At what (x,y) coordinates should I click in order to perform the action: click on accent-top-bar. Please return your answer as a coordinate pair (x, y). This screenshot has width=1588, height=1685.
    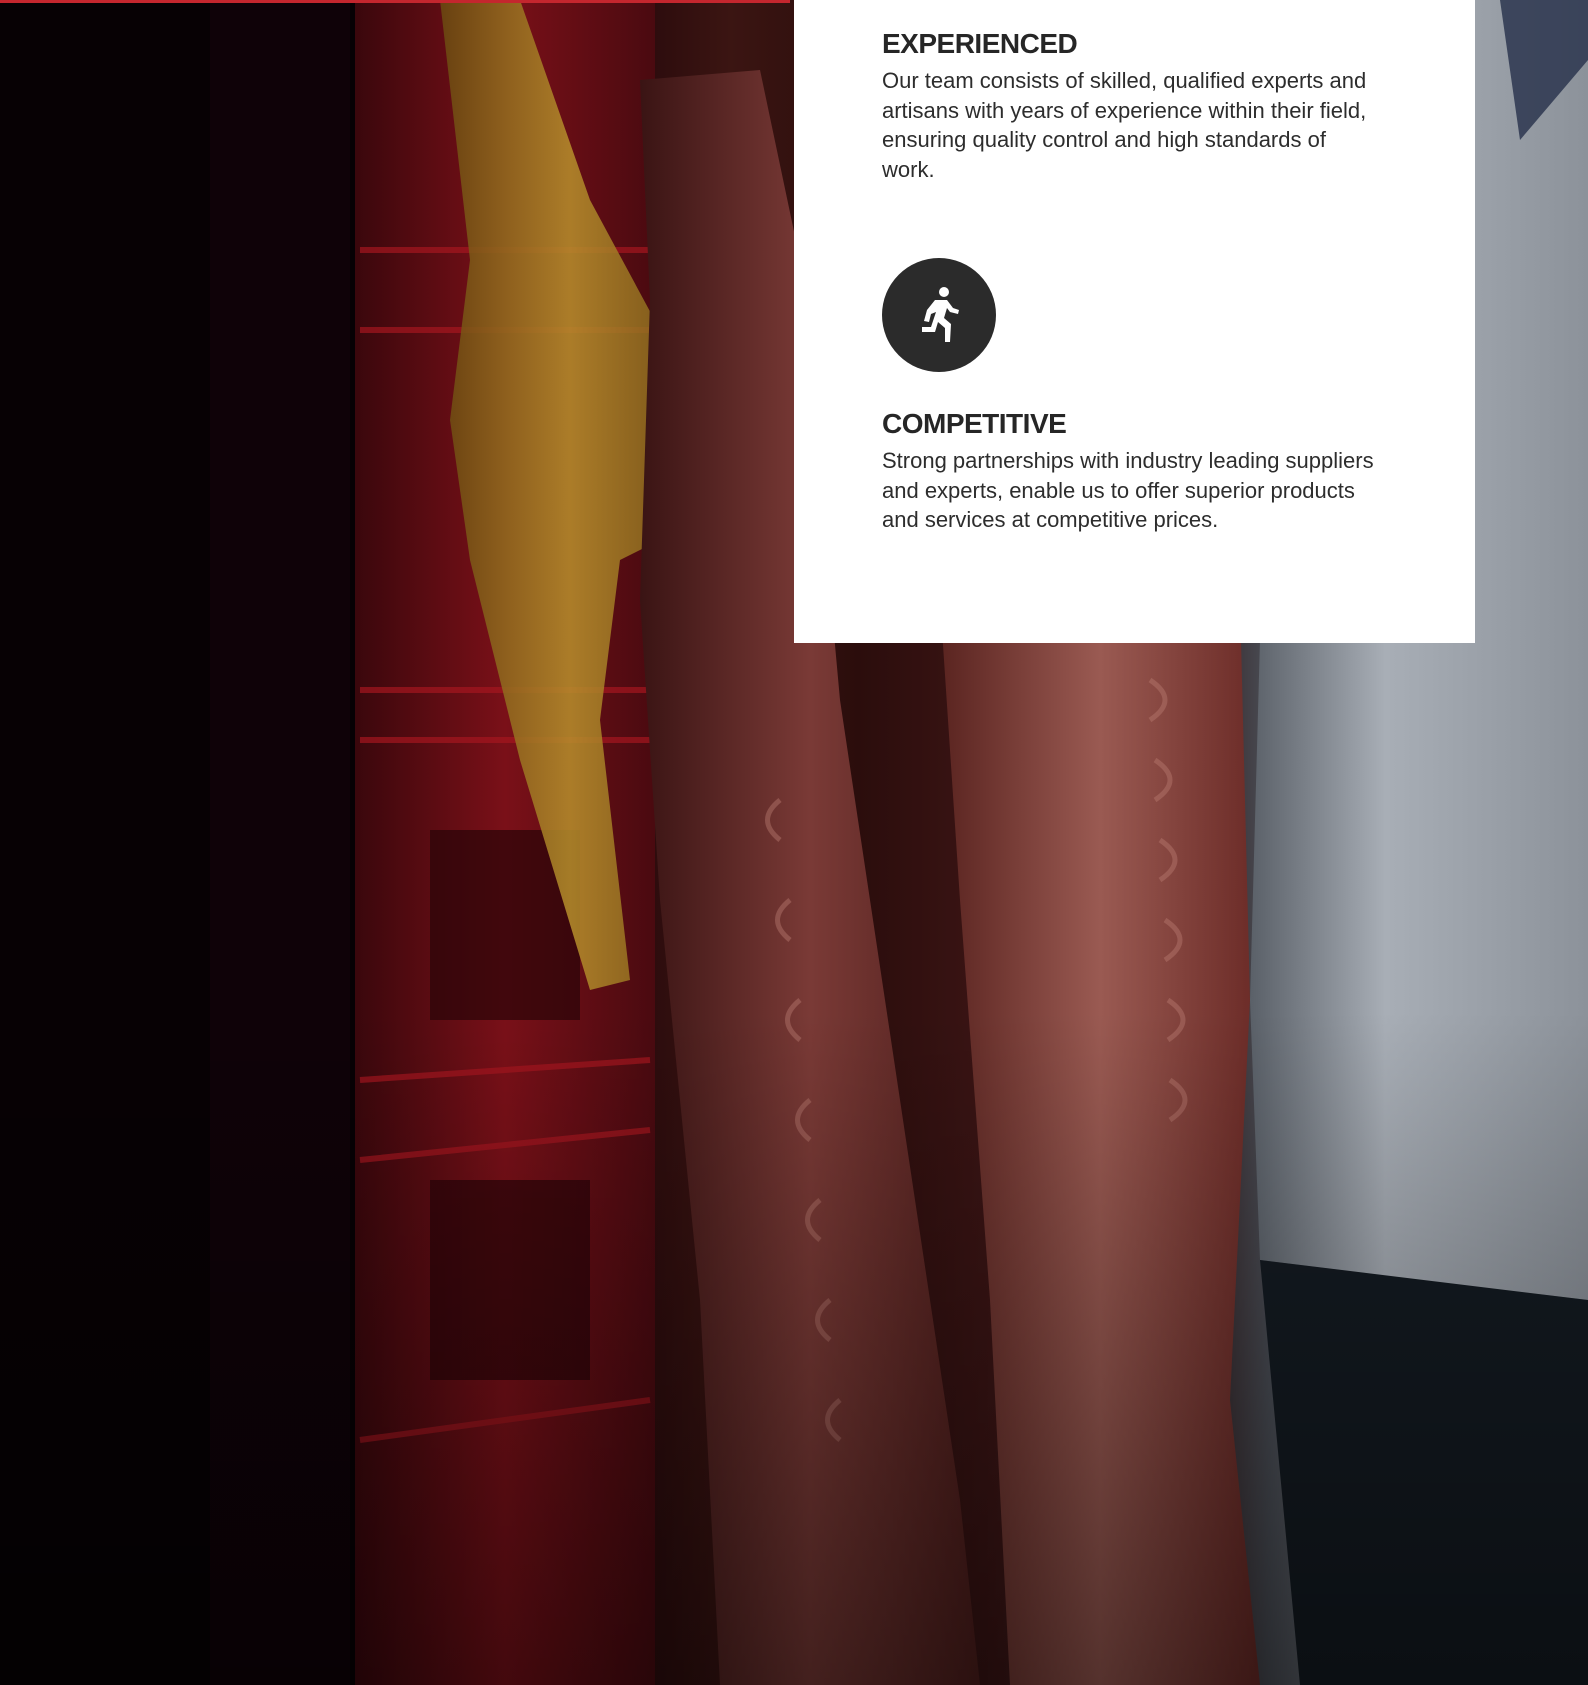
    Looking at the image, I should click on (395, 1).